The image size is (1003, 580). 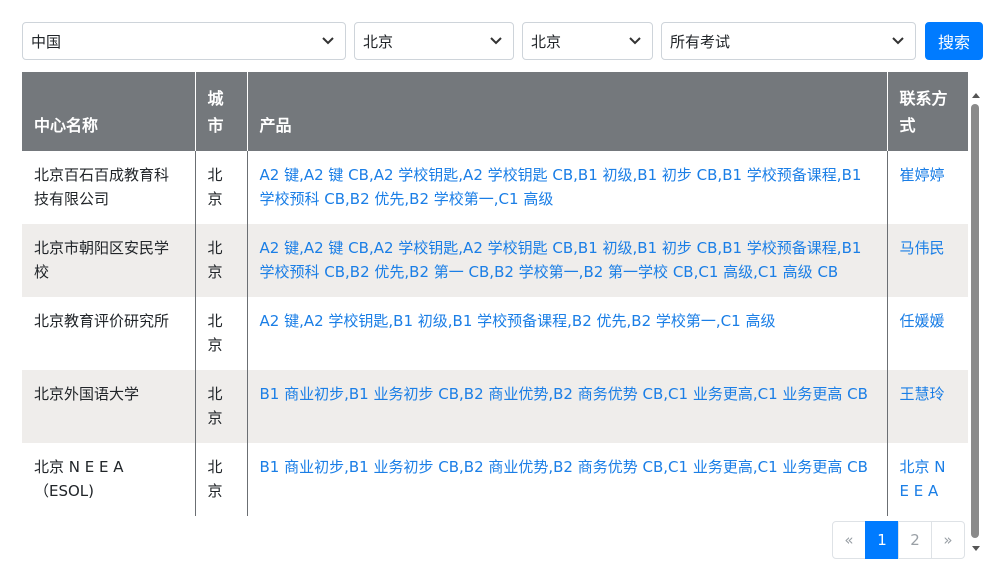 What do you see at coordinates (109, 333) in the screenshot?
I see `center-name-cell: 北京教育评价研究所` at bounding box center [109, 333].